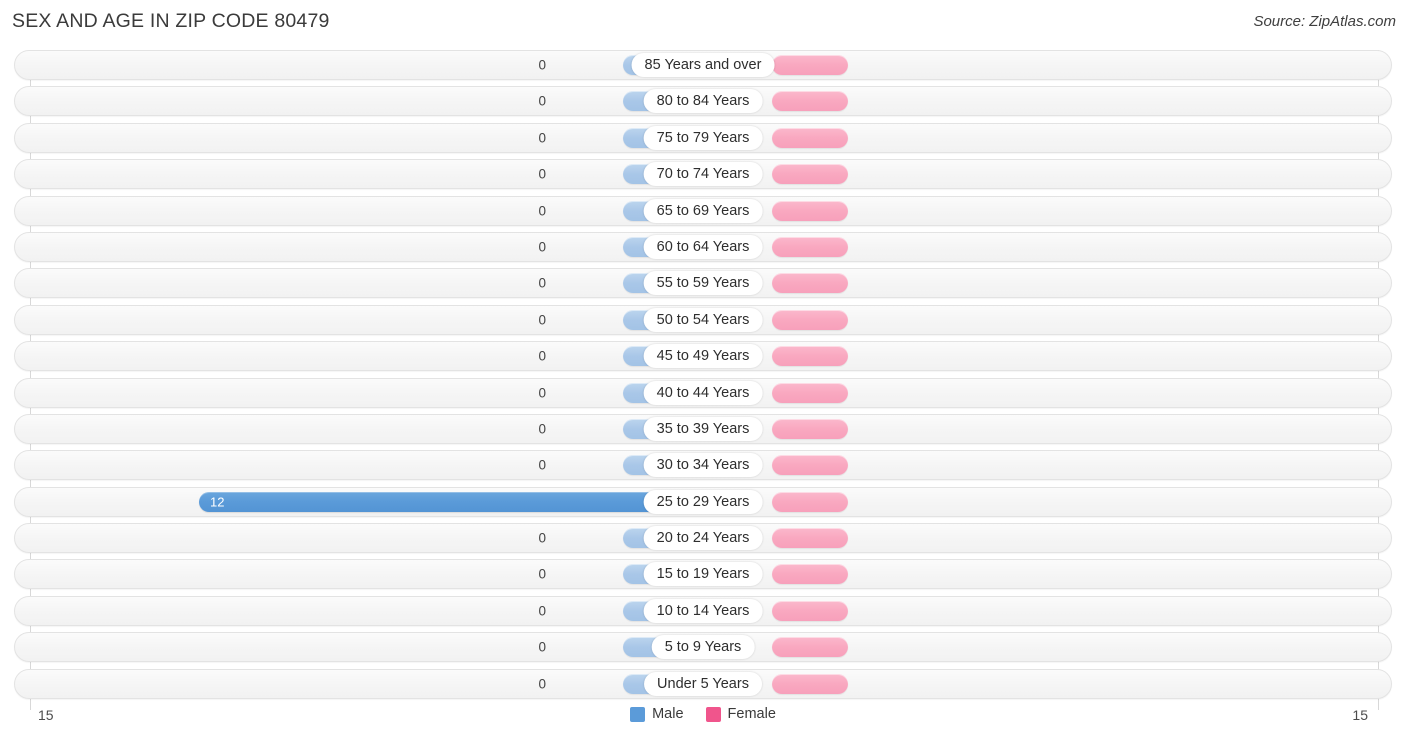 This screenshot has width=1406, height=740. I want to click on age-group-label: 5 to 9 Years, so click(703, 647).